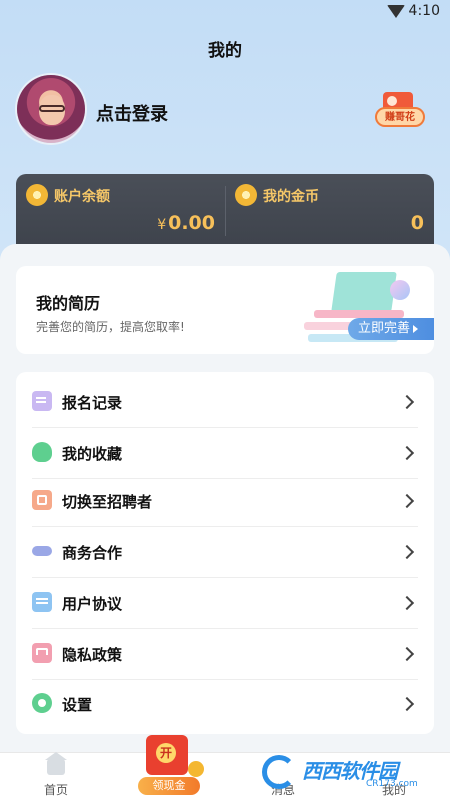 Image resolution: width=450 pixels, height=801 pixels. I want to click on favorites-icon, so click(42, 452).